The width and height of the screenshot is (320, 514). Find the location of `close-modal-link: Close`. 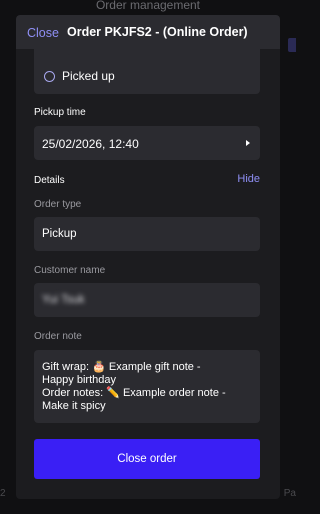

close-modal-link: Close is located at coordinates (43, 33).